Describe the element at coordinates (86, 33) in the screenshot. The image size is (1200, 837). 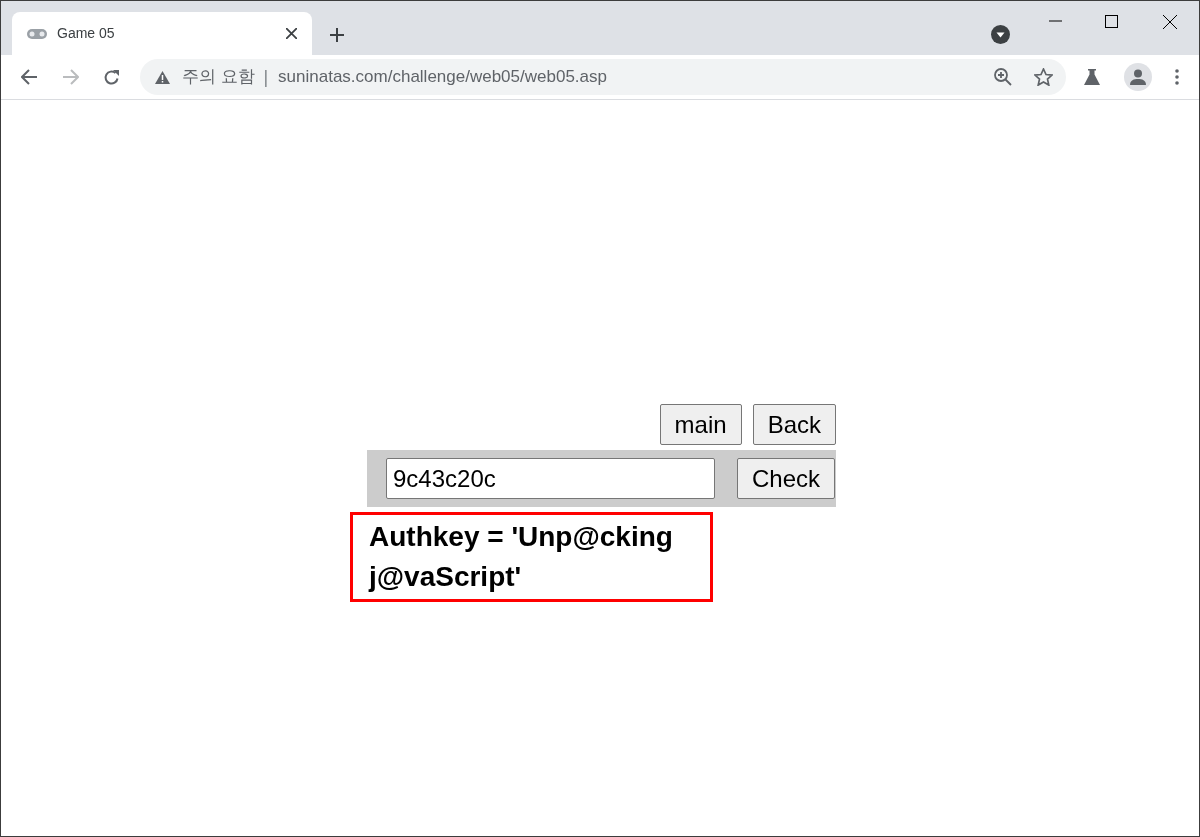
I see `tab-title: Game 05` at that location.